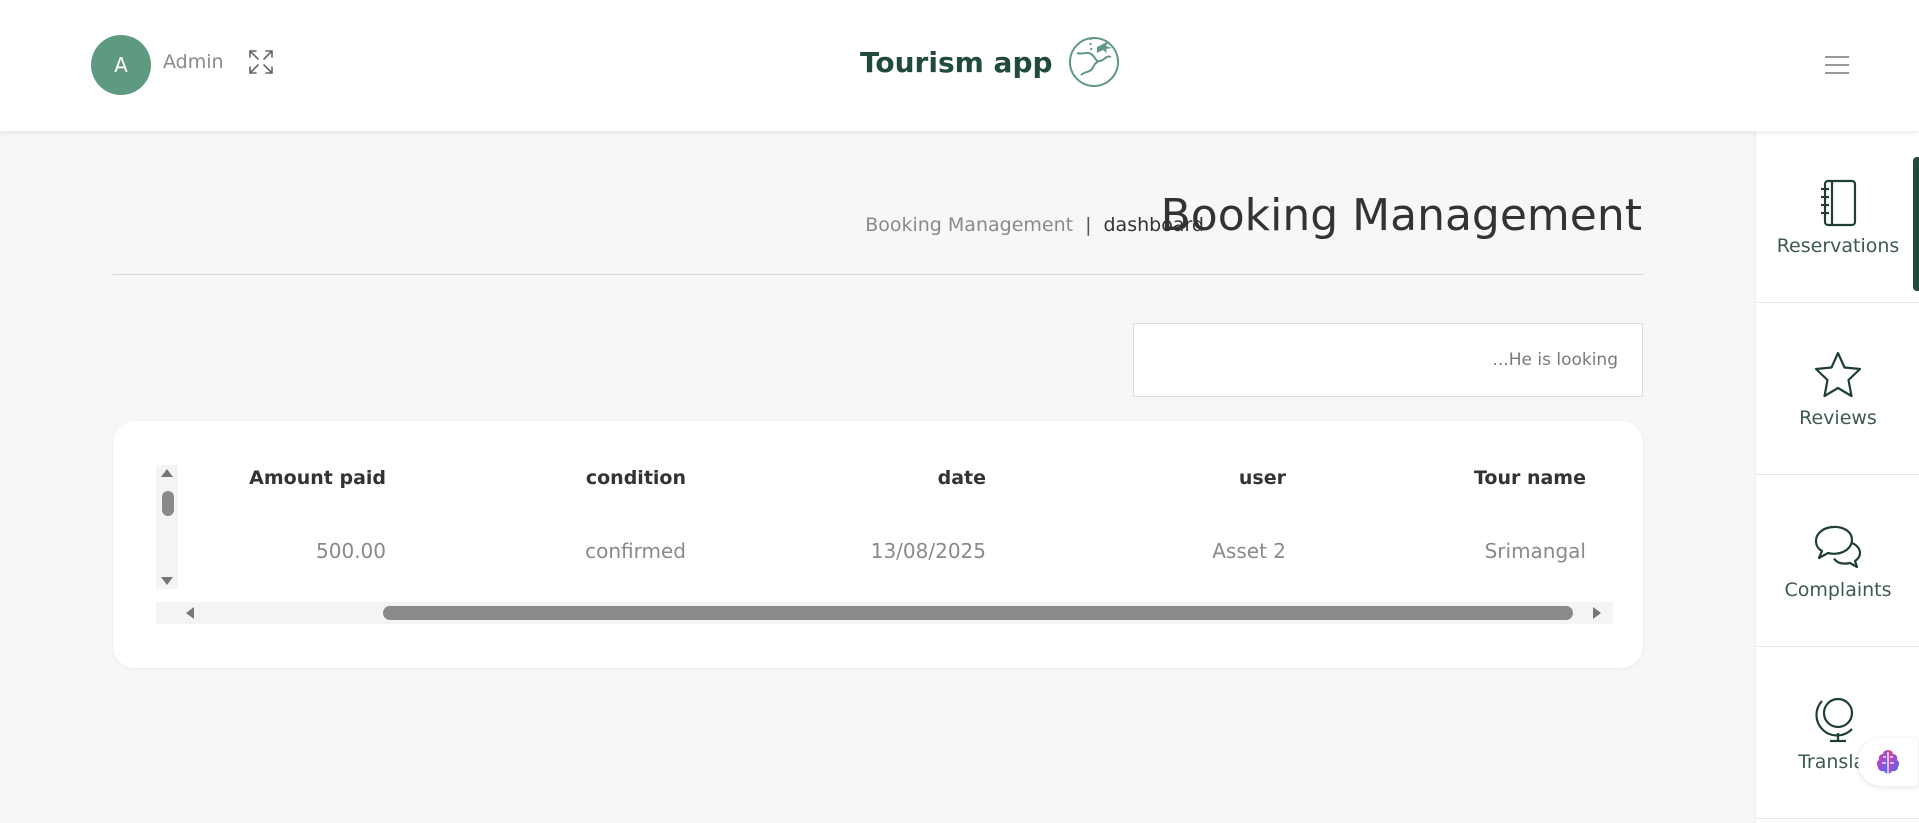 Image resolution: width=1919 pixels, height=823 pixels. I want to click on cell-date: 13/08/2025, so click(928, 551).